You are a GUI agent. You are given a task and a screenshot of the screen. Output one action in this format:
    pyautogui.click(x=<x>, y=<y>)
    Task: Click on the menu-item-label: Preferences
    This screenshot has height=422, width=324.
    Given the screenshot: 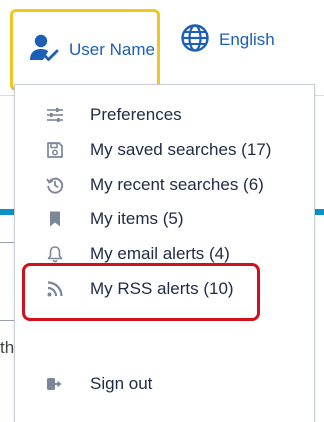 What is the action you would take?
    pyautogui.click(x=136, y=114)
    